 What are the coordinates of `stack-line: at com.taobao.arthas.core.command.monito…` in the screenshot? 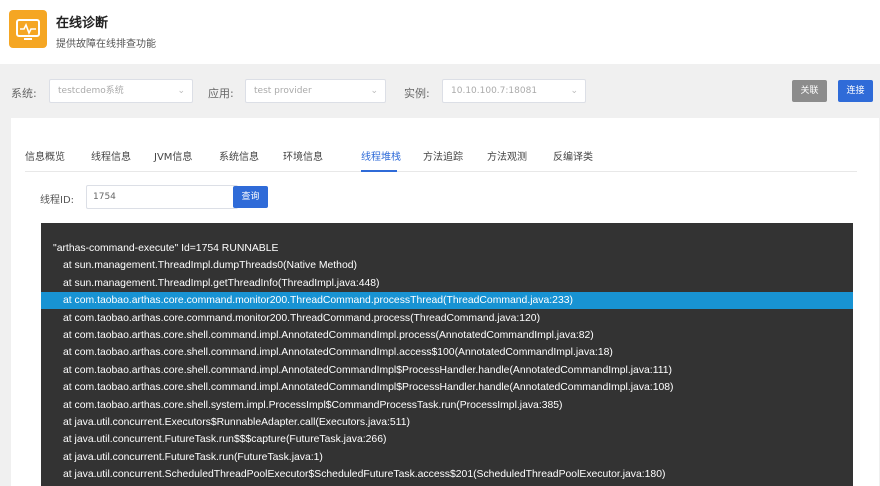 It's located at (302, 318).